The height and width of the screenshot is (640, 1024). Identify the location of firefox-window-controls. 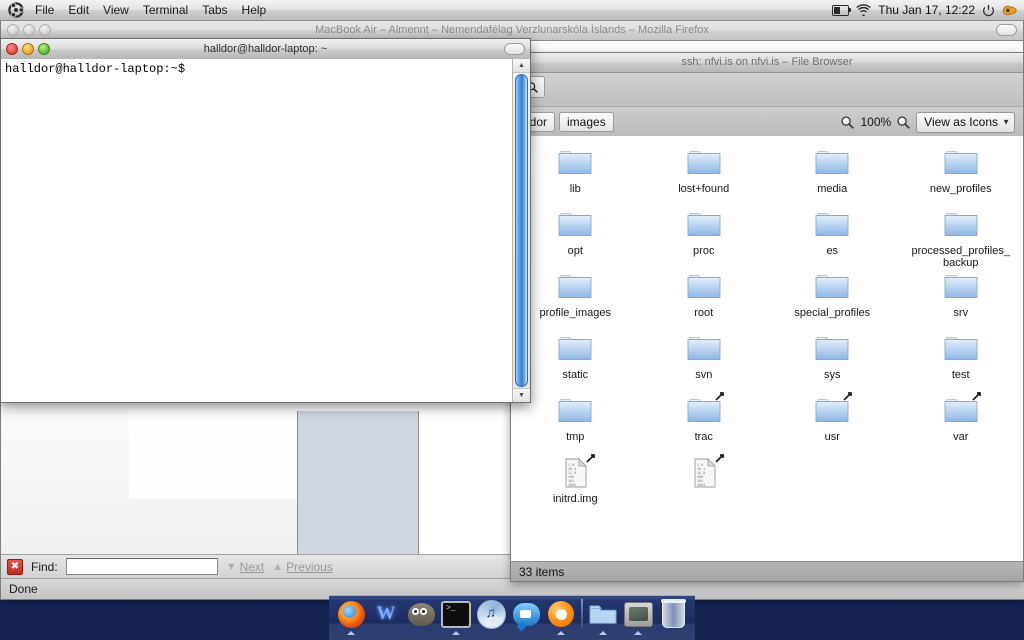
(29, 30).